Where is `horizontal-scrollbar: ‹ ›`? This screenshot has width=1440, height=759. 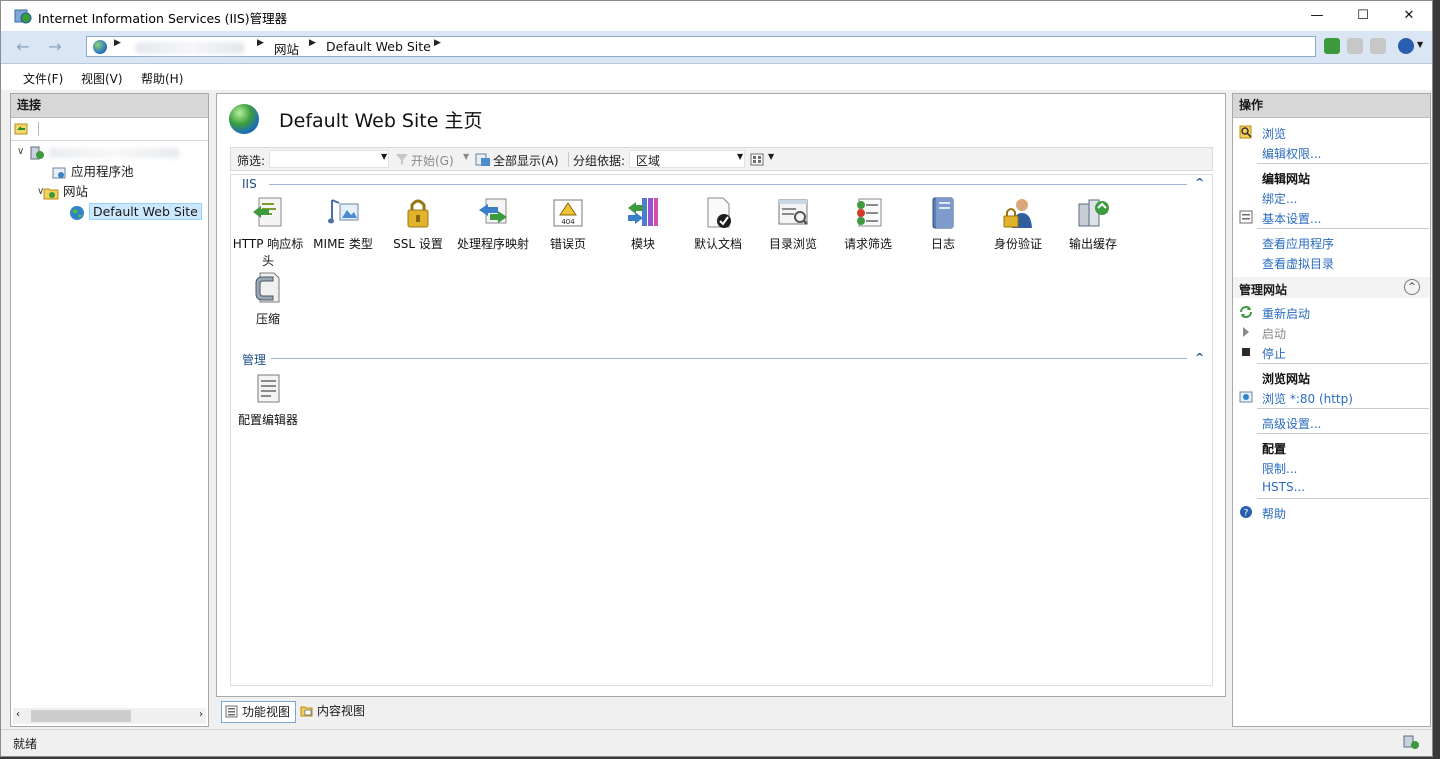
horizontal-scrollbar: ‹ › is located at coordinates (109, 716).